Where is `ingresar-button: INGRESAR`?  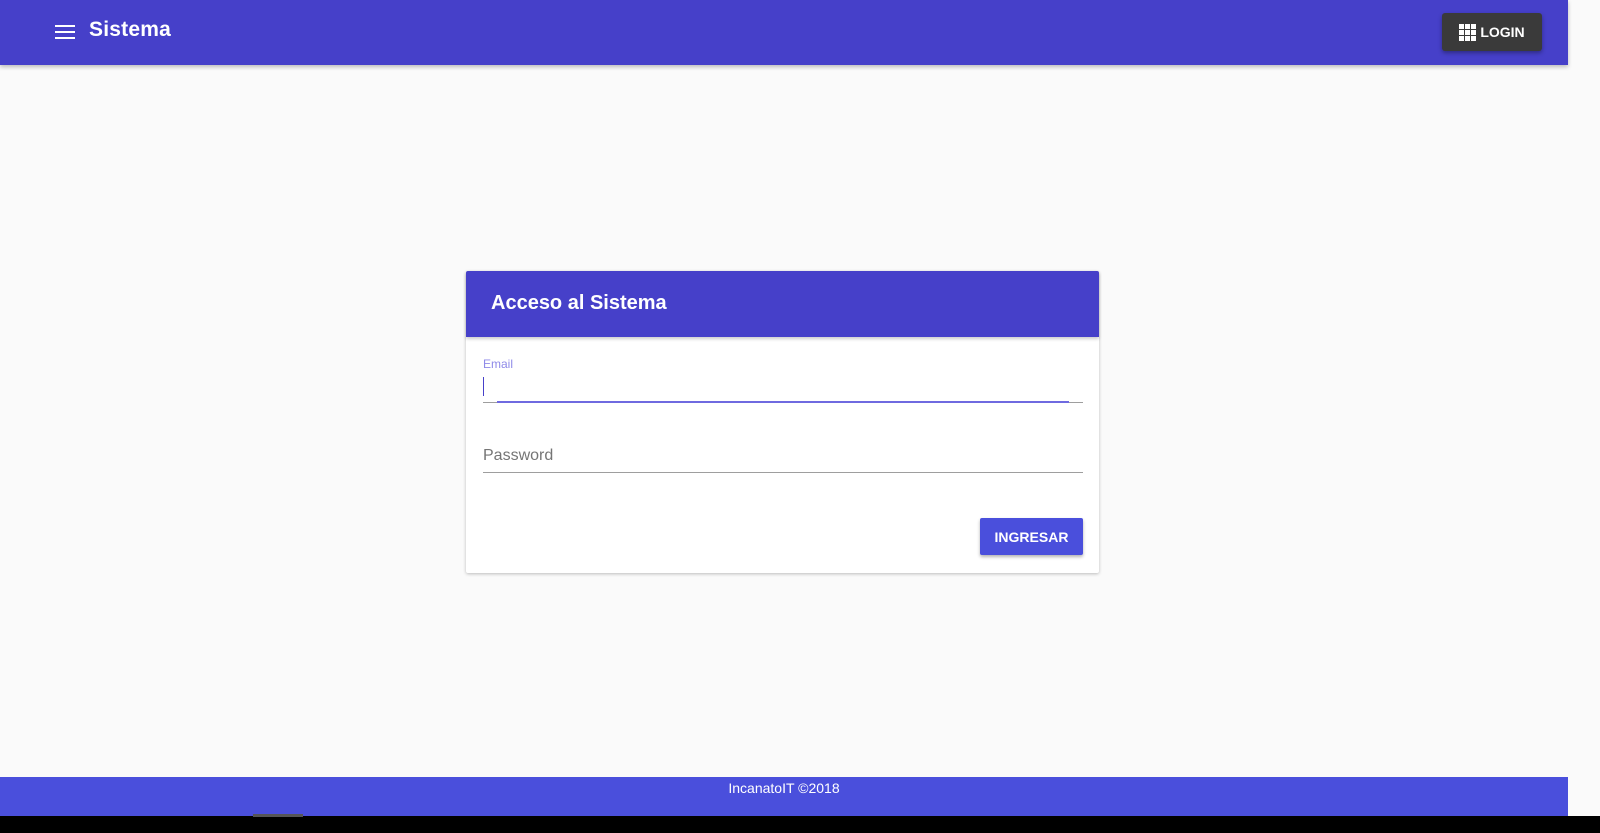
ingresar-button: INGRESAR is located at coordinates (1031, 536).